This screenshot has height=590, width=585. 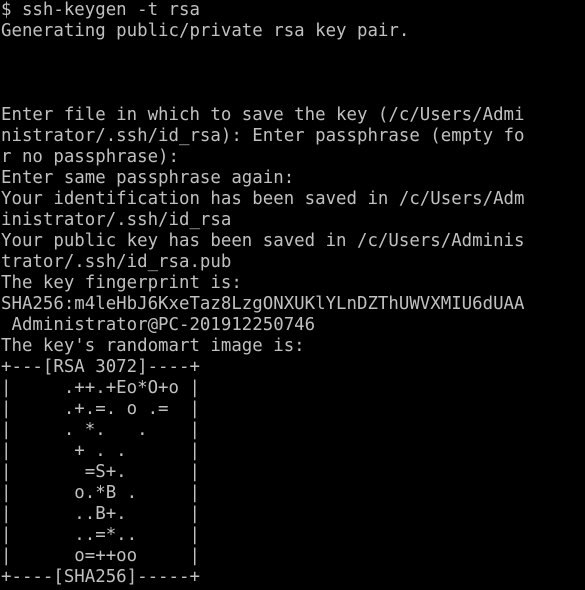 What do you see at coordinates (100, 493) in the screenshot?
I see `randomart-line: | o.*B . |` at bounding box center [100, 493].